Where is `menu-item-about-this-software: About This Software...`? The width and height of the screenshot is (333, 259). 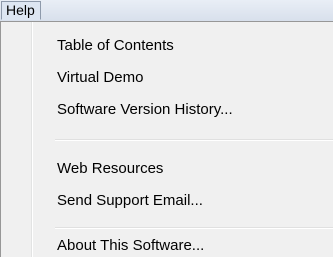 menu-item-about-this-software: About This Software... is located at coordinates (183, 246).